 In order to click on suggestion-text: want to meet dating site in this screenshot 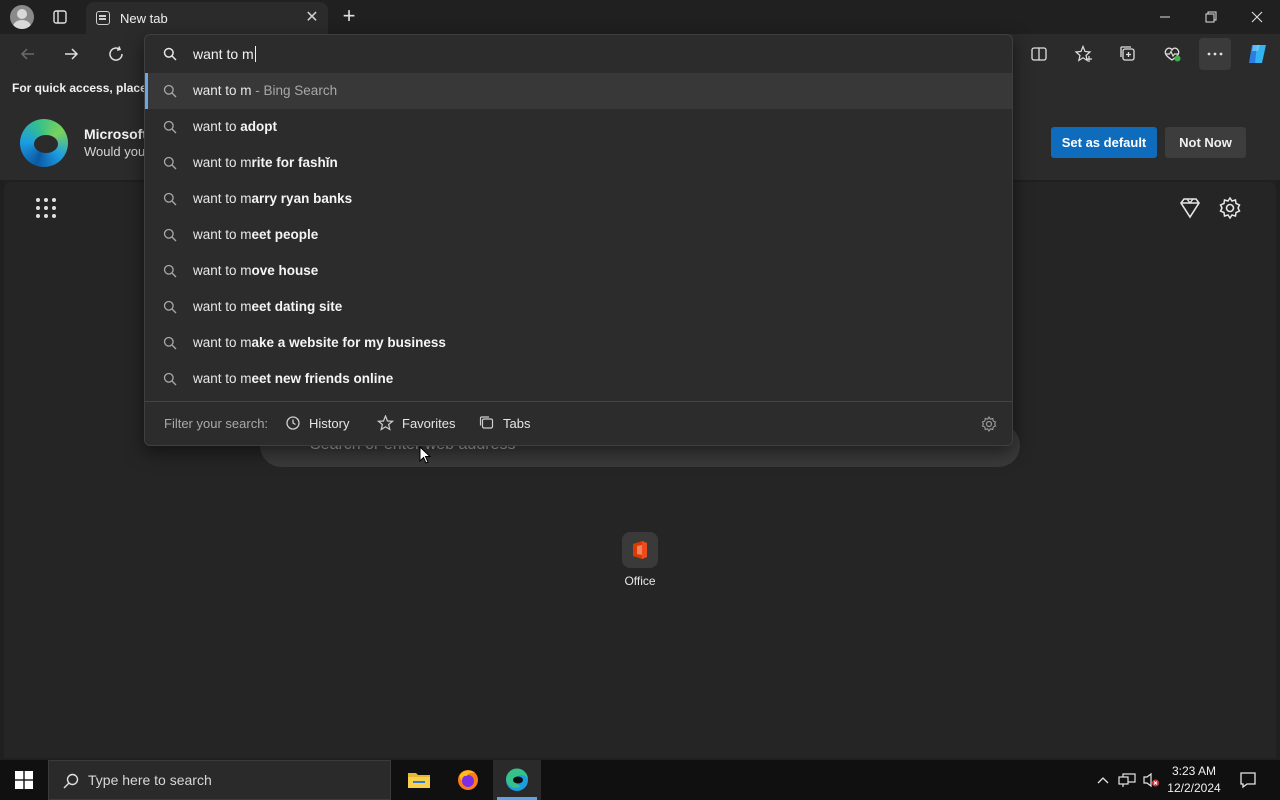, I will do `click(267, 306)`.